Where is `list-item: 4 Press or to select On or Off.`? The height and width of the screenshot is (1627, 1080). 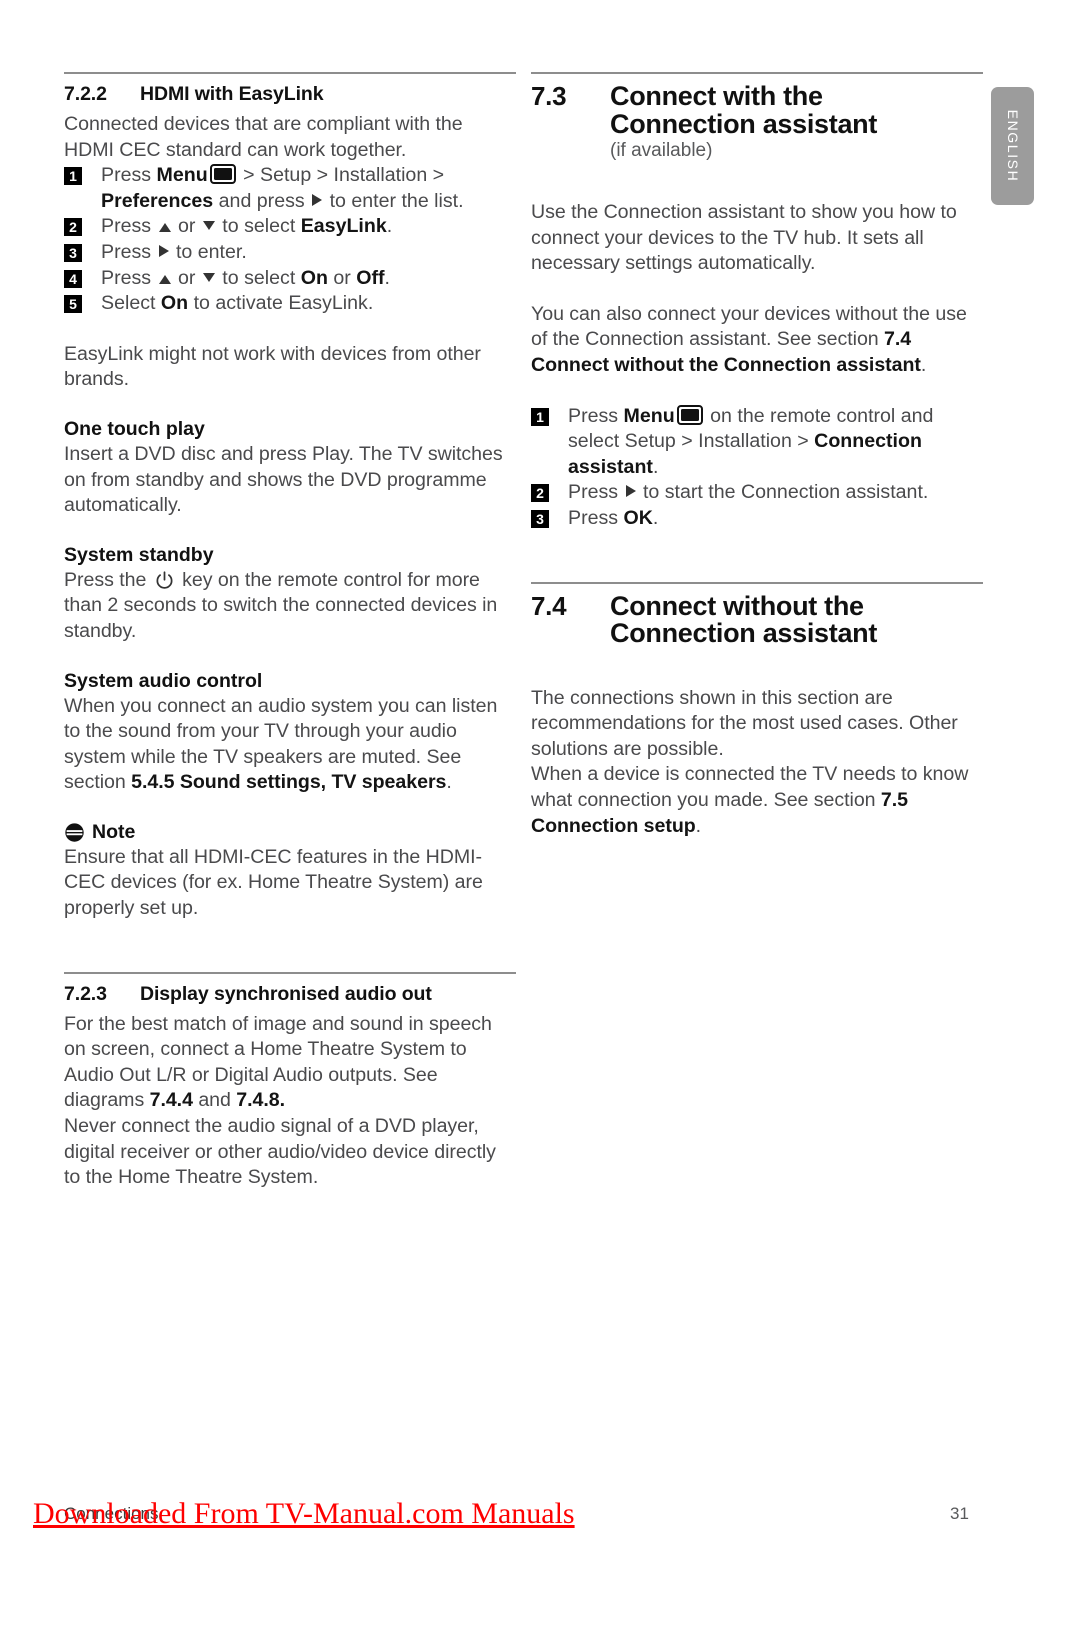 list-item: 4 Press or to select On or Off. is located at coordinates (290, 279).